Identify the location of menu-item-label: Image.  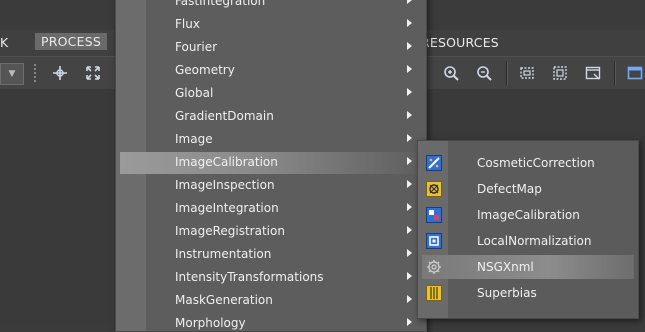
(194, 139).